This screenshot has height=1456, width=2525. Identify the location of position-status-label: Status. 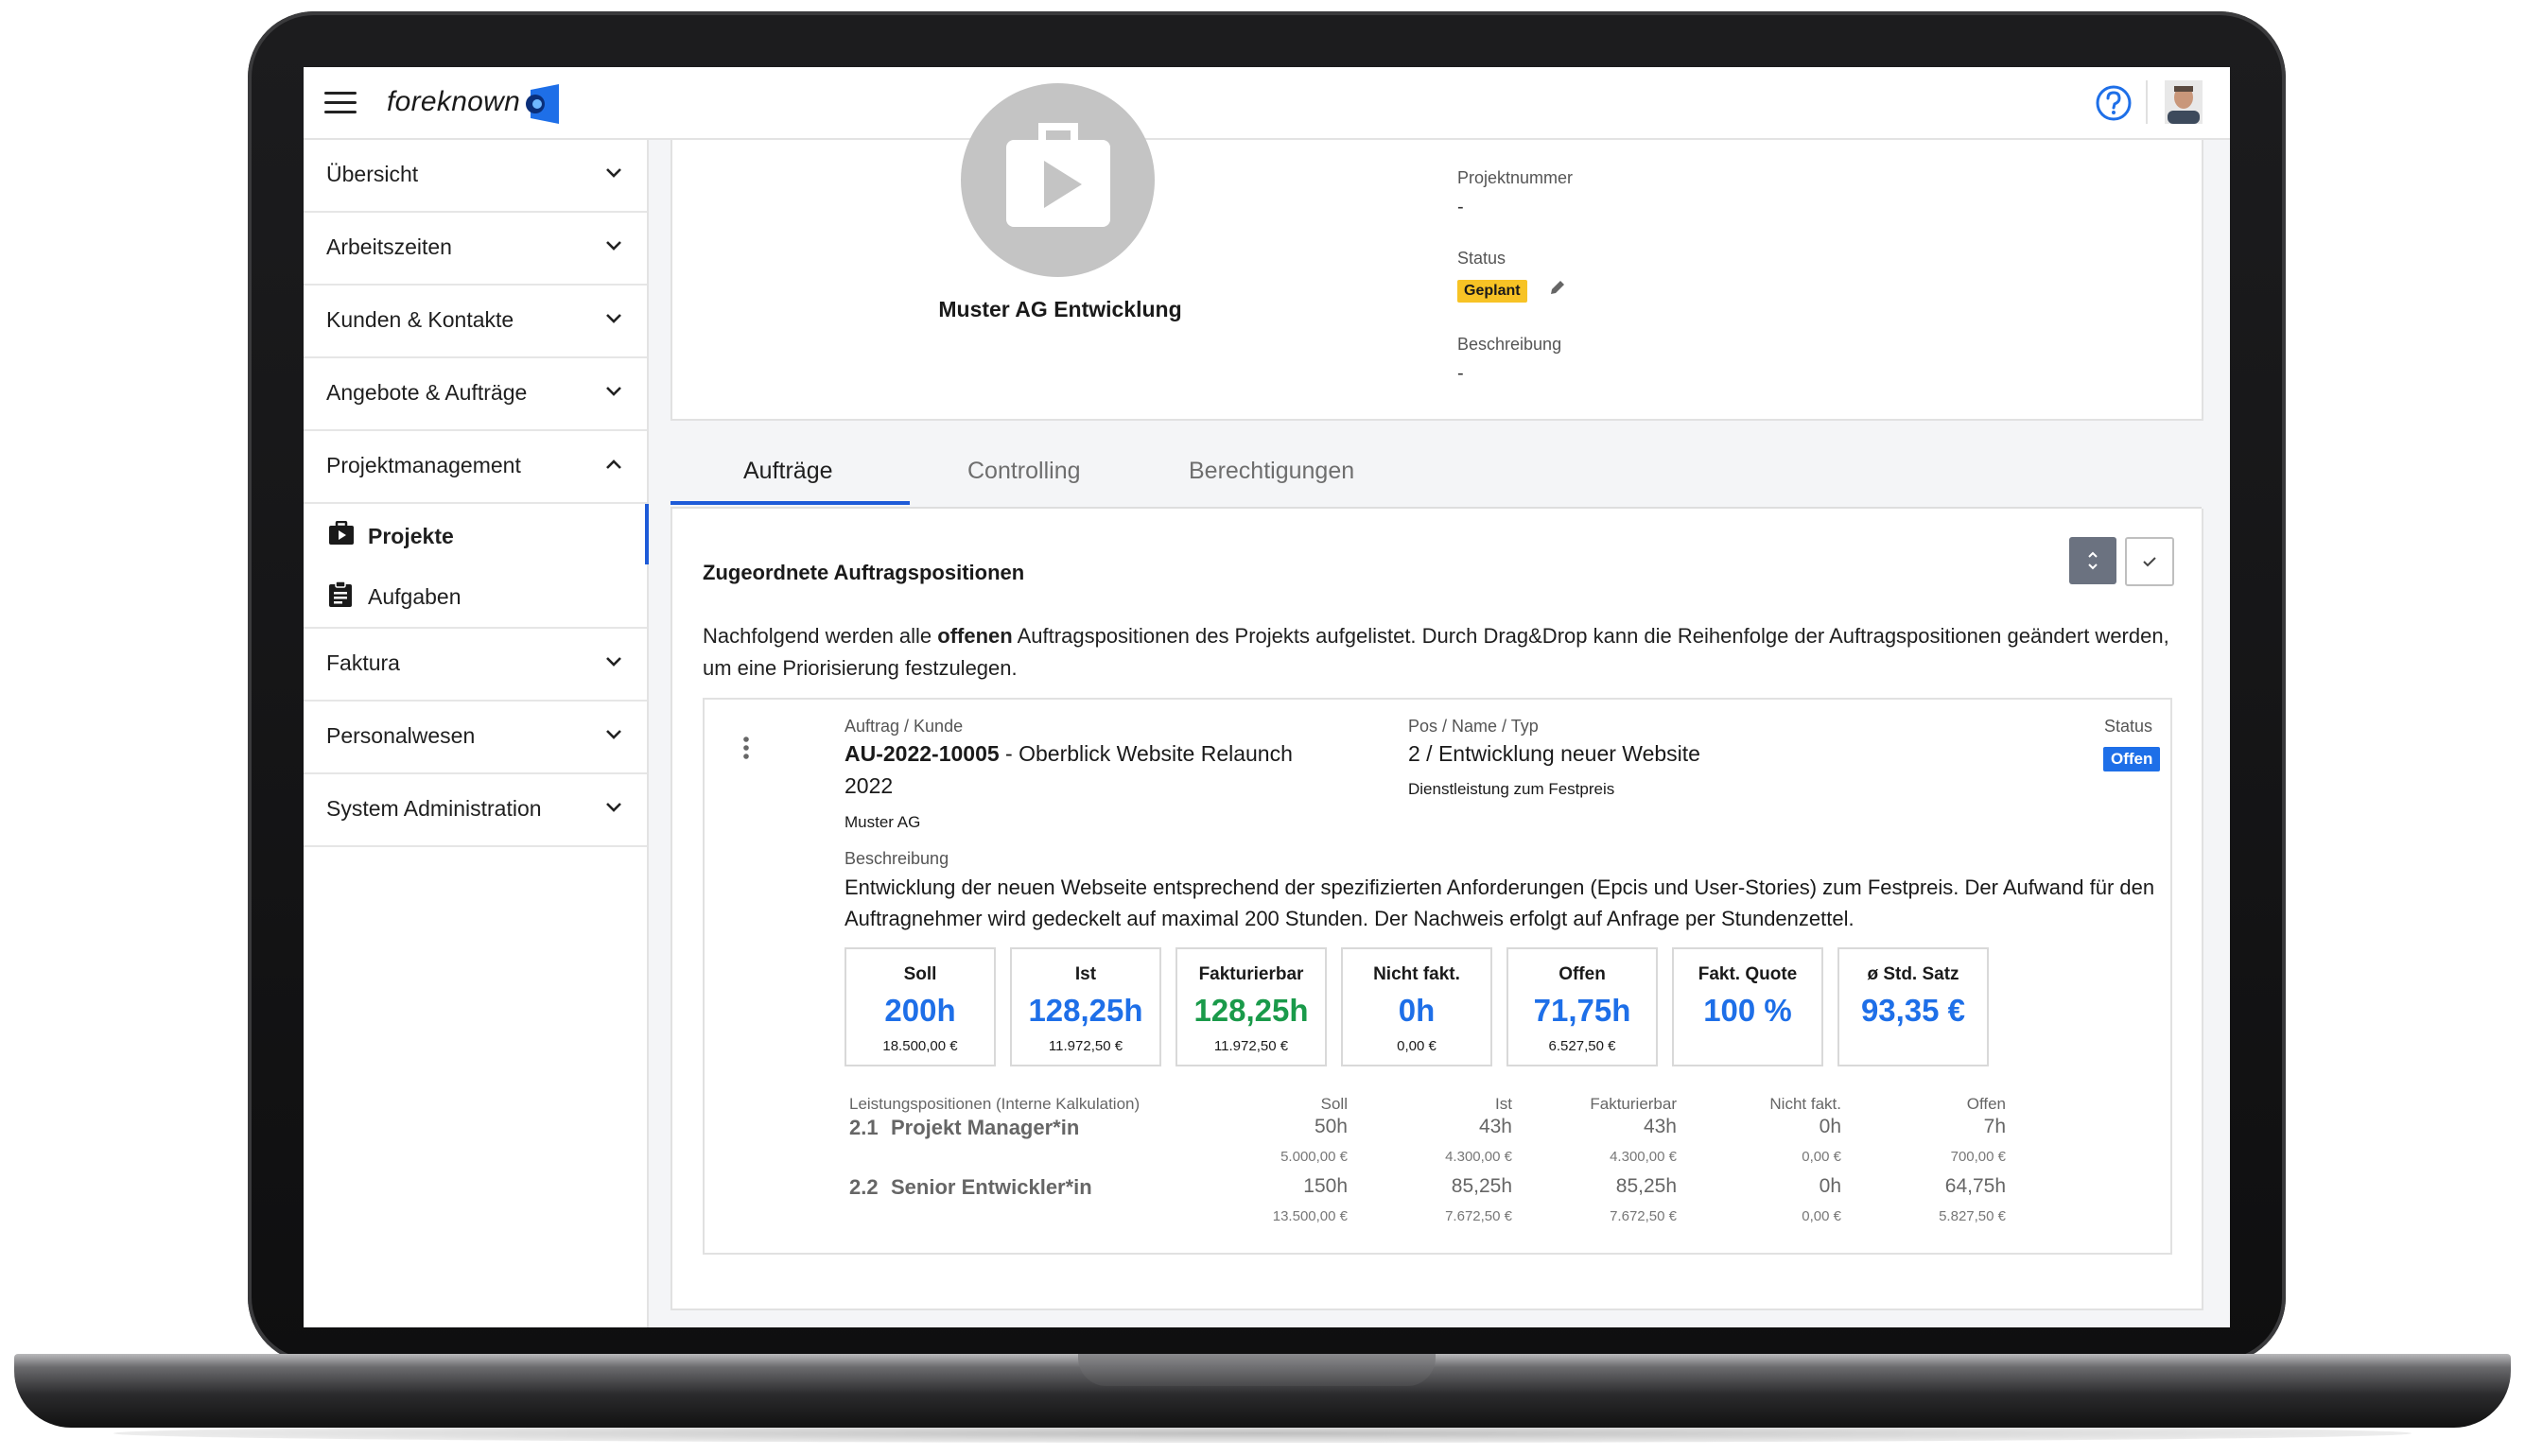
(2128, 726).